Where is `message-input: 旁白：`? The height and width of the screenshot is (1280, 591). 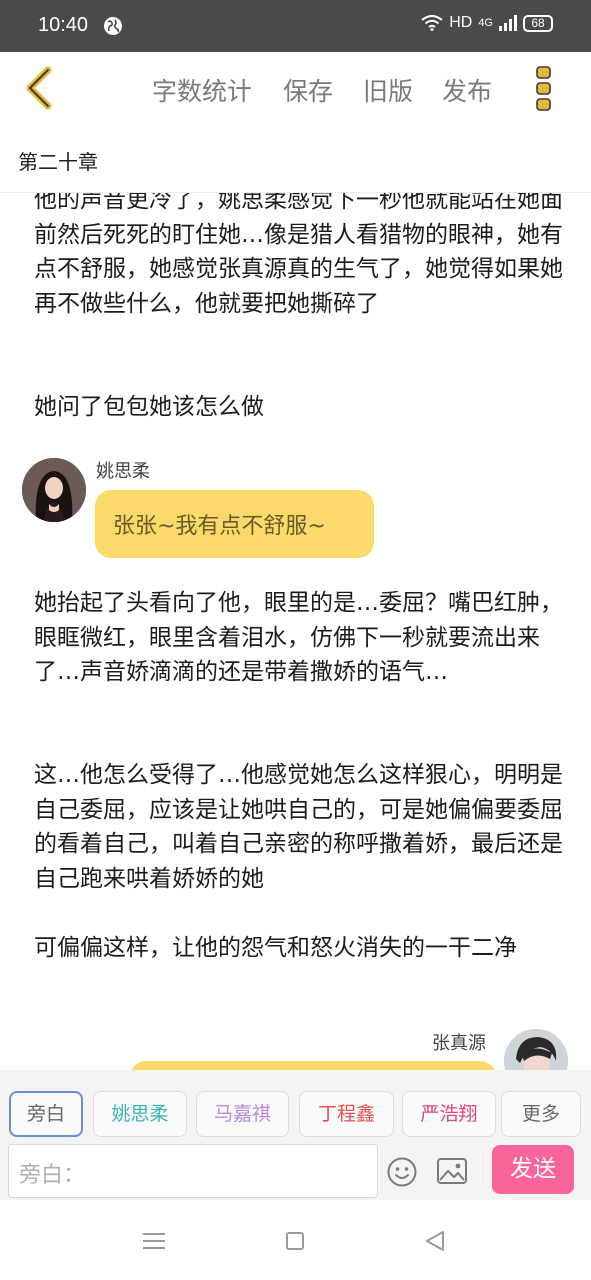
message-input: 旁白： is located at coordinates (193, 1171).